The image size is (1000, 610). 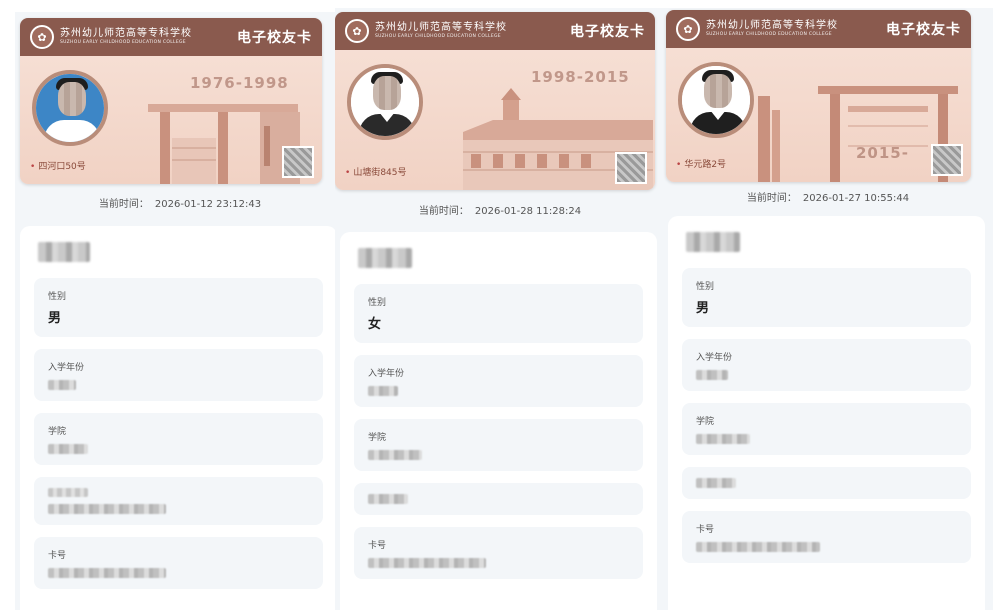 What do you see at coordinates (701, 163) in the screenshot?
I see `campus-address: 华元路2号` at bounding box center [701, 163].